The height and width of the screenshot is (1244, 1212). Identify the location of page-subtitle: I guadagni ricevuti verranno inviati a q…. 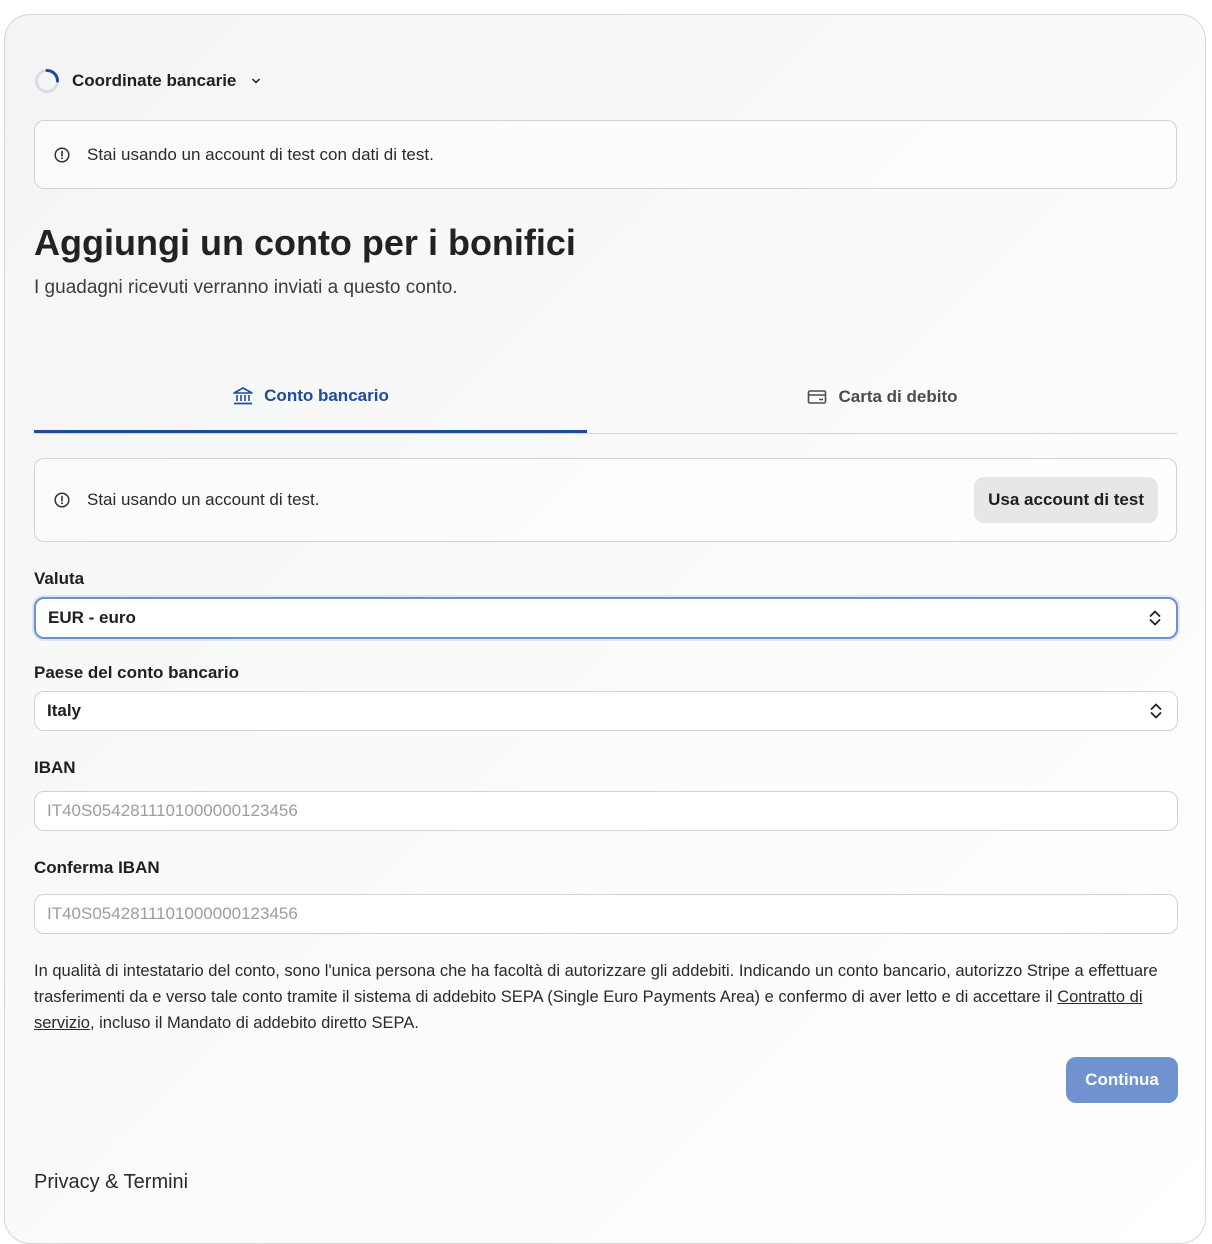
(246, 287).